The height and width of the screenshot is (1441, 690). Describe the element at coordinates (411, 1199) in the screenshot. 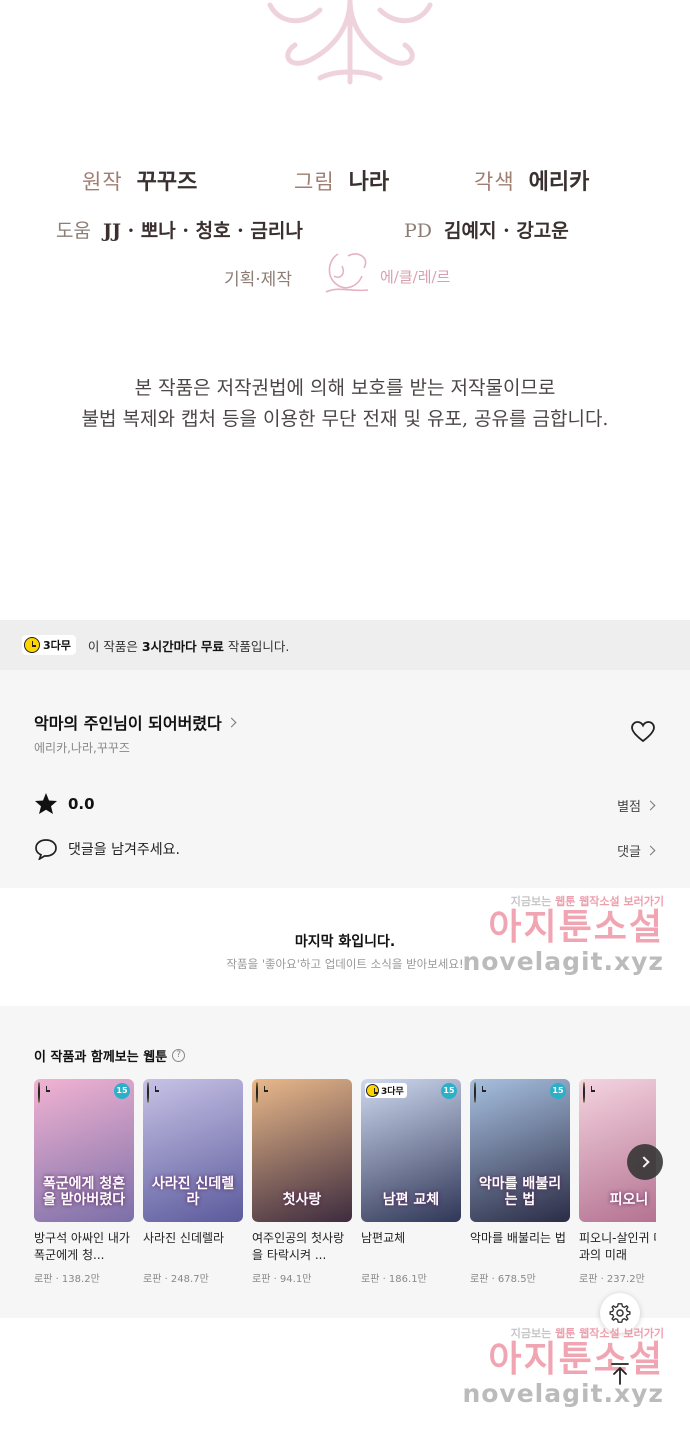

I see `thumbnail-title-art: 남편 교체` at that location.